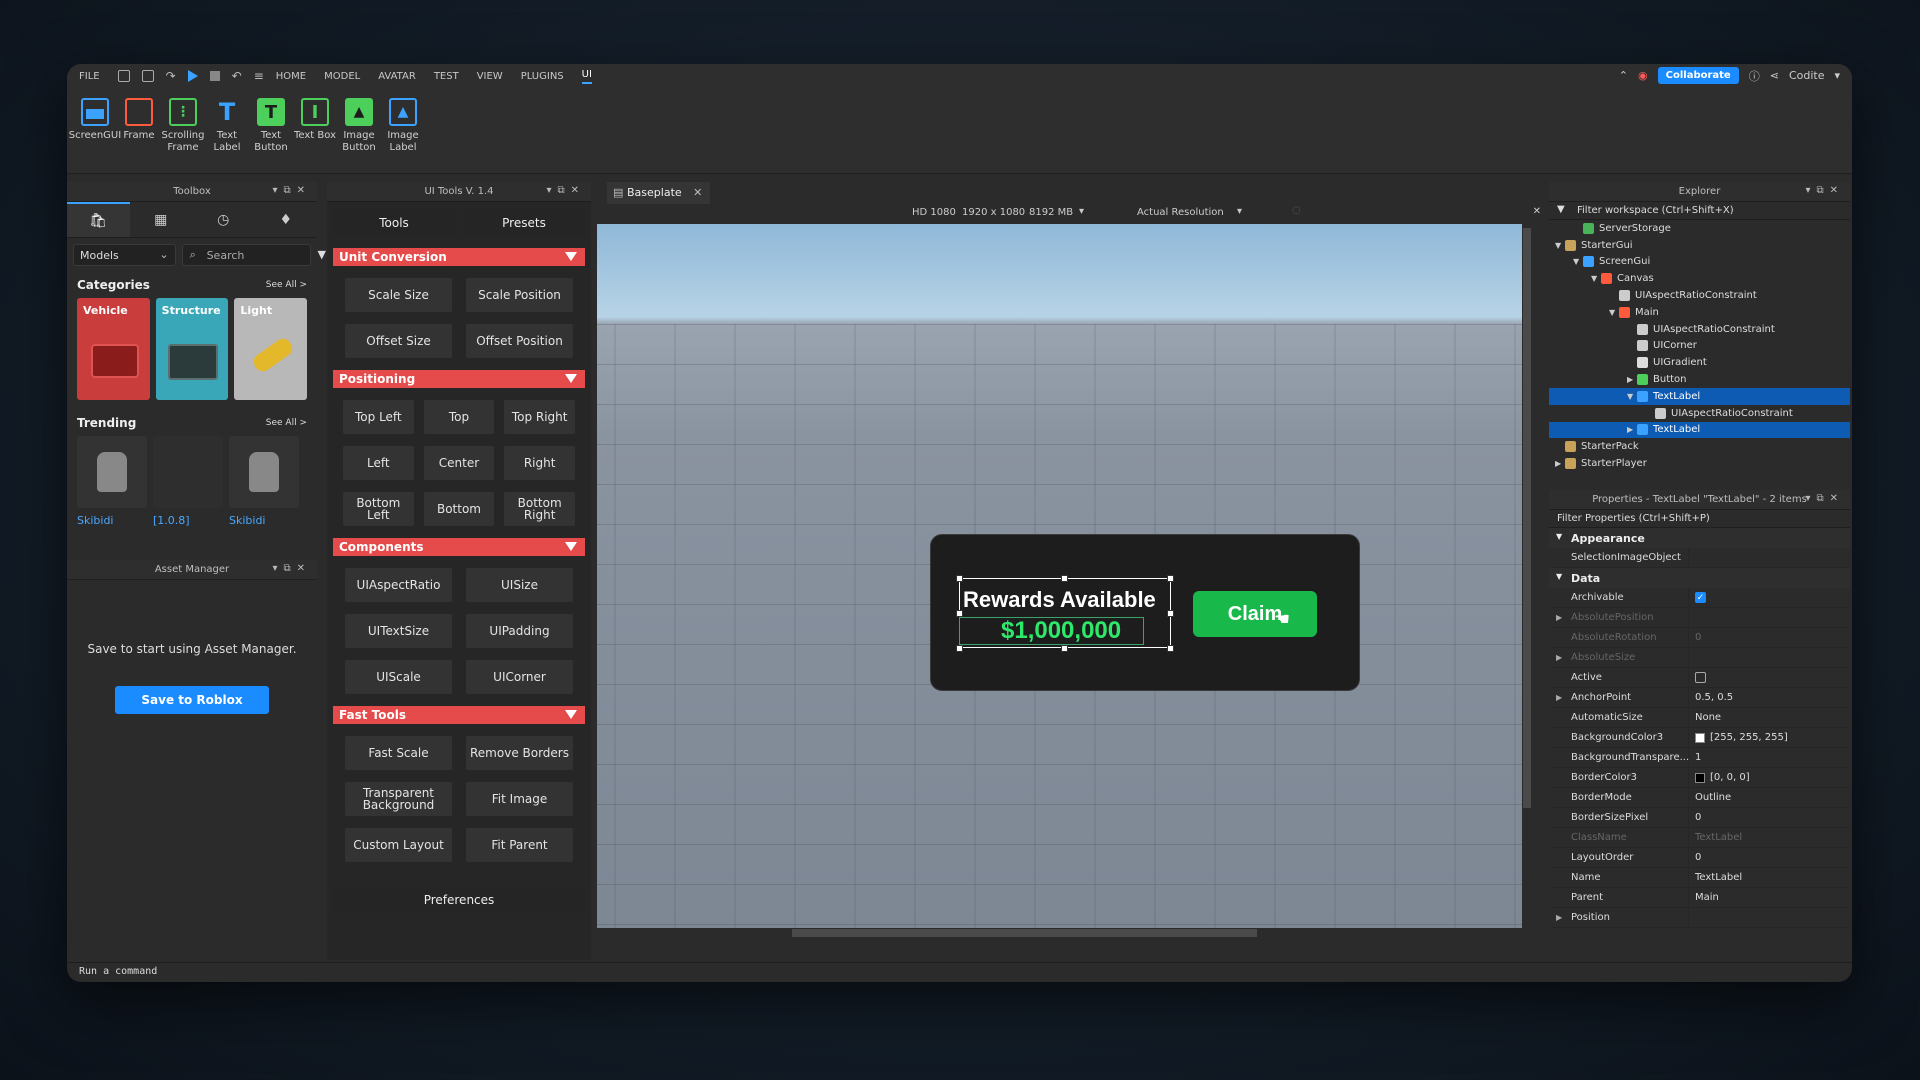 The width and height of the screenshot is (1920, 1080). Describe the element at coordinates (171, 76) in the screenshot. I see `redo-icon: ↷` at that location.